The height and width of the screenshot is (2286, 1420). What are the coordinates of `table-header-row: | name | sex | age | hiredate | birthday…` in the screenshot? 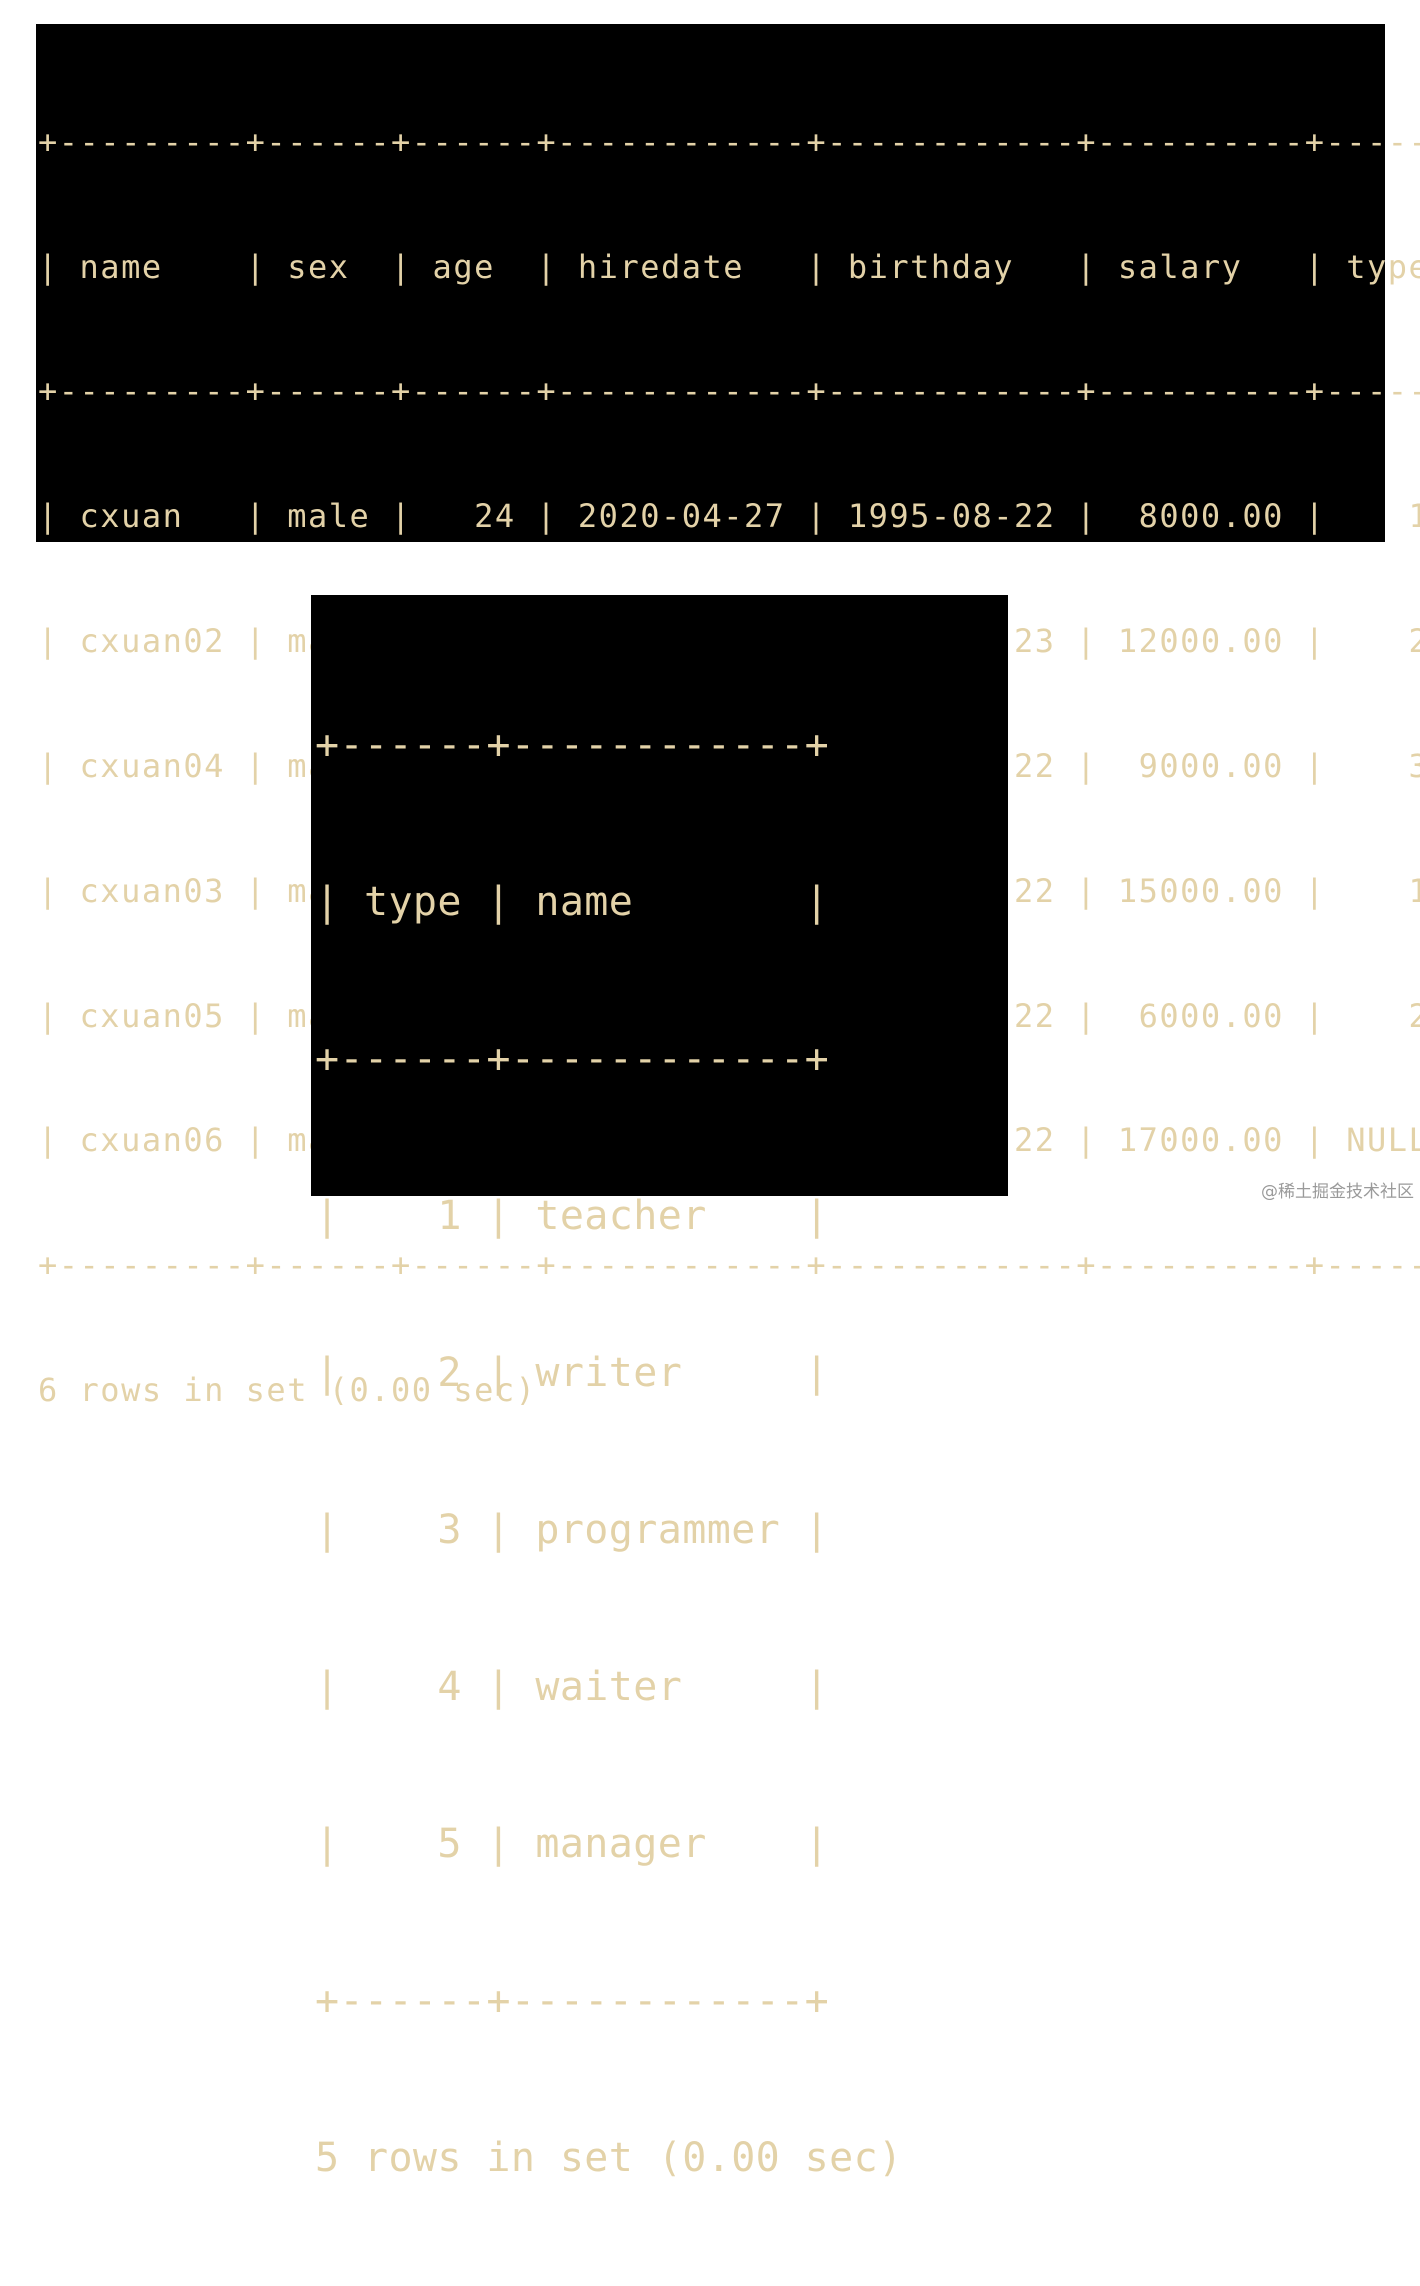 It's located at (729, 266).